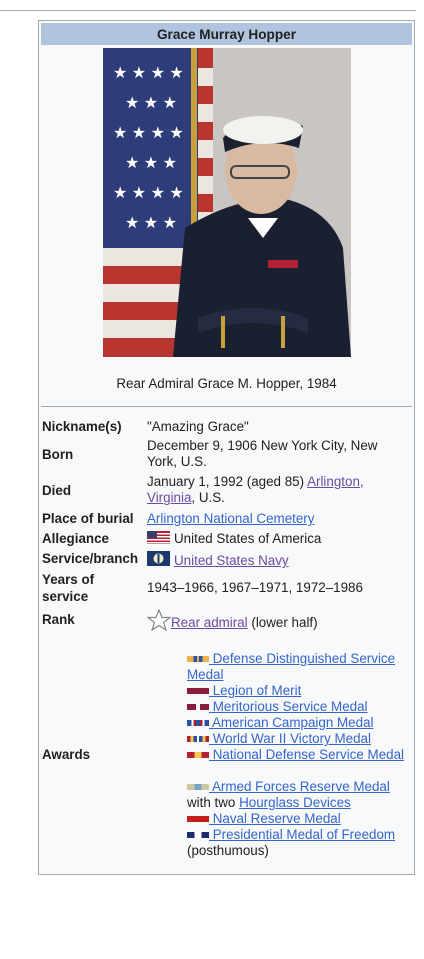 The width and height of the screenshot is (424, 959). I want to click on rank-value: Rear admiral (lower half), so click(277, 620).